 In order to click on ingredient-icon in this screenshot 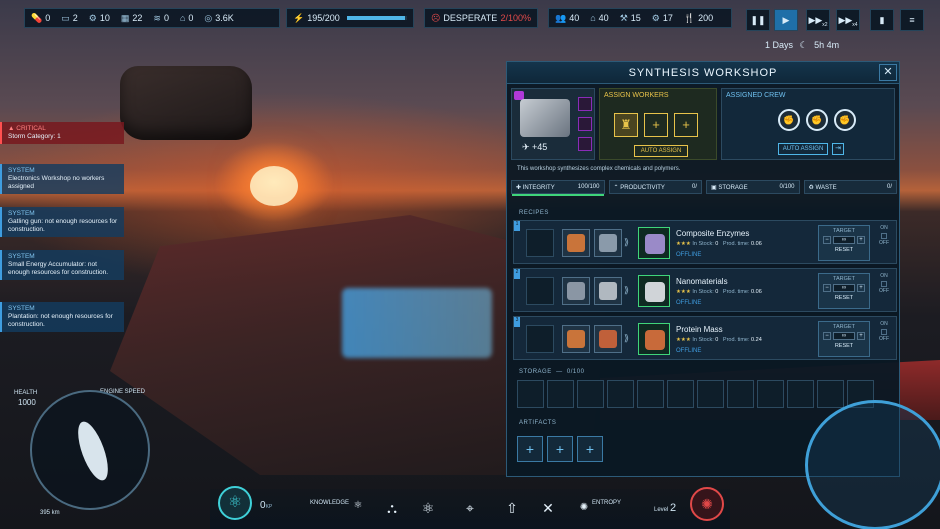, I will do `click(608, 291)`.